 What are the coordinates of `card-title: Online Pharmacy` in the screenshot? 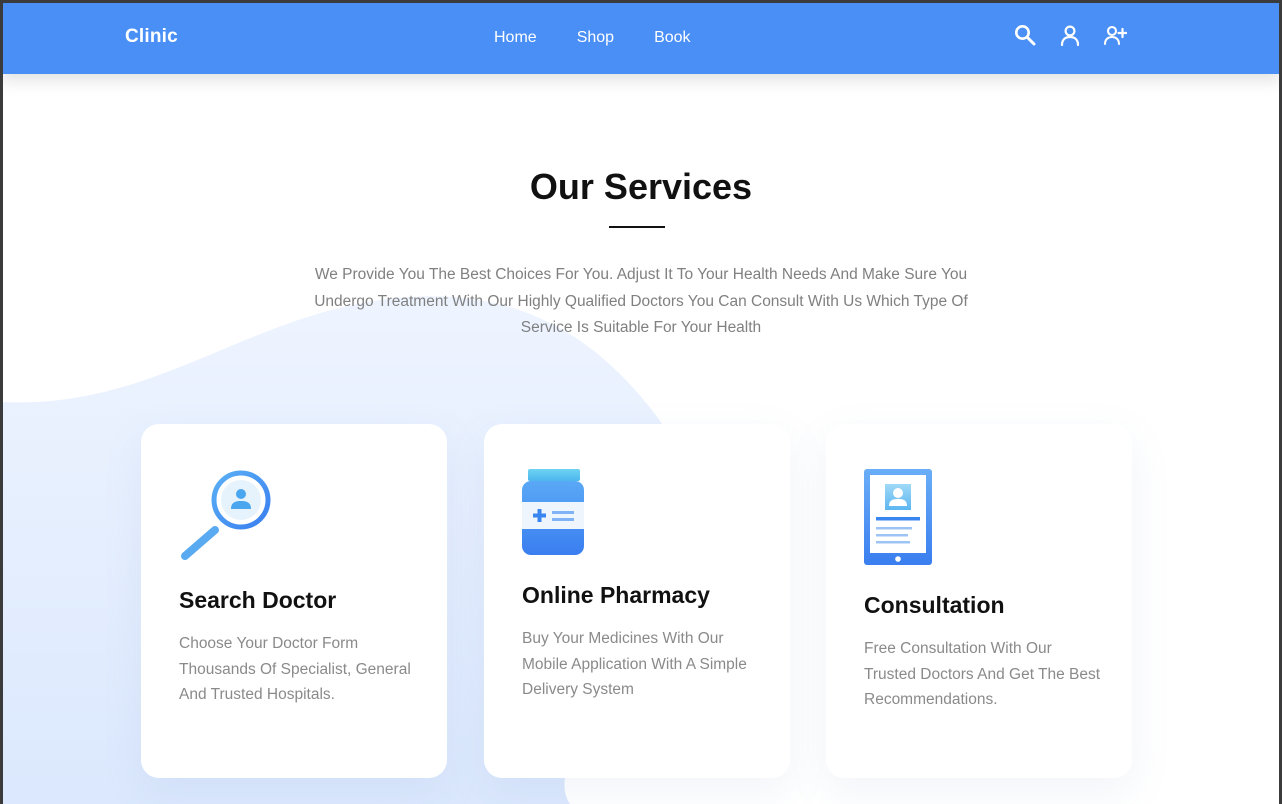 It's located at (616, 595).